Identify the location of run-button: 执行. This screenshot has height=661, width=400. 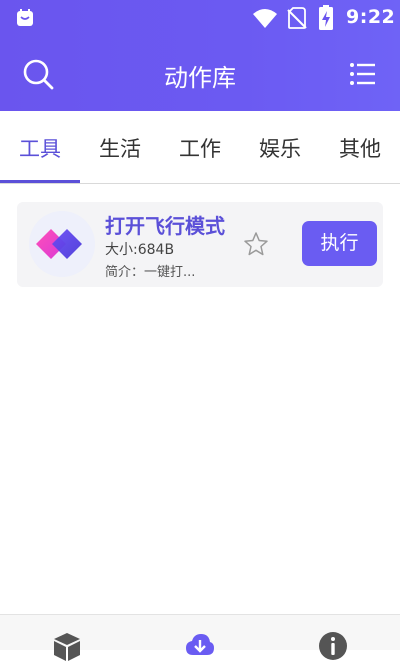
(339, 243).